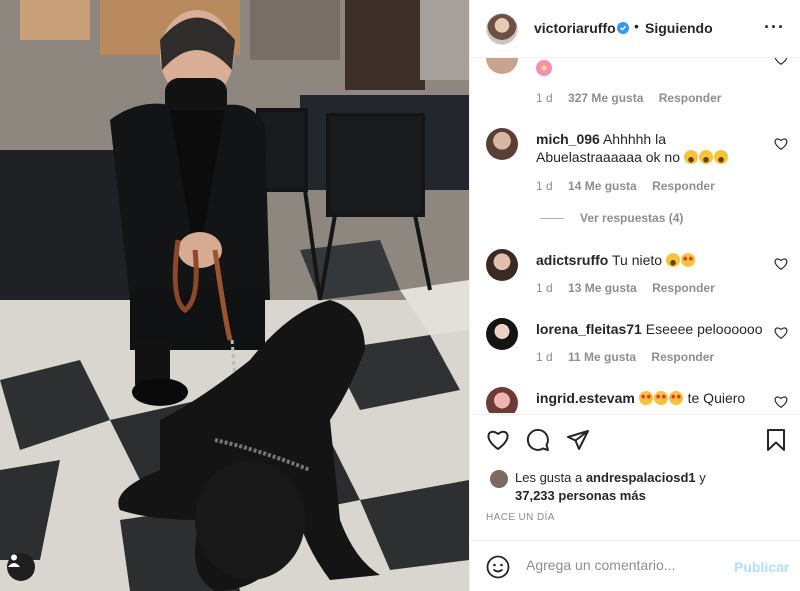 Image resolution: width=800 pixels, height=591 pixels. Describe the element at coordinates (776, 440) in the screenshot. I see `bookmark-icon` at that location.